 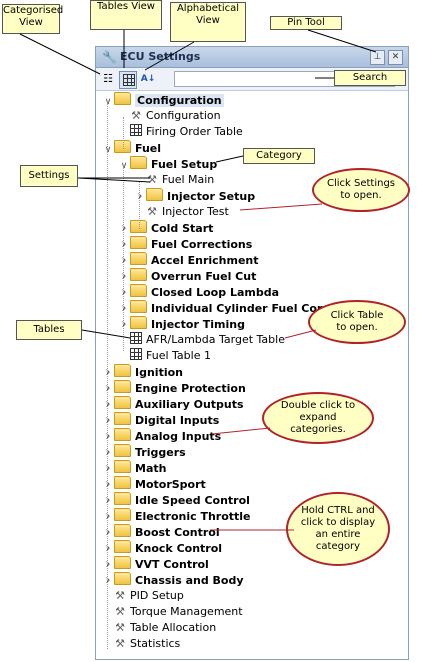 What do you see at coordinates (141, 644) in the screenshot?
I see `tree-item: ⚒ Statistics` at bounding box center [141, 644].